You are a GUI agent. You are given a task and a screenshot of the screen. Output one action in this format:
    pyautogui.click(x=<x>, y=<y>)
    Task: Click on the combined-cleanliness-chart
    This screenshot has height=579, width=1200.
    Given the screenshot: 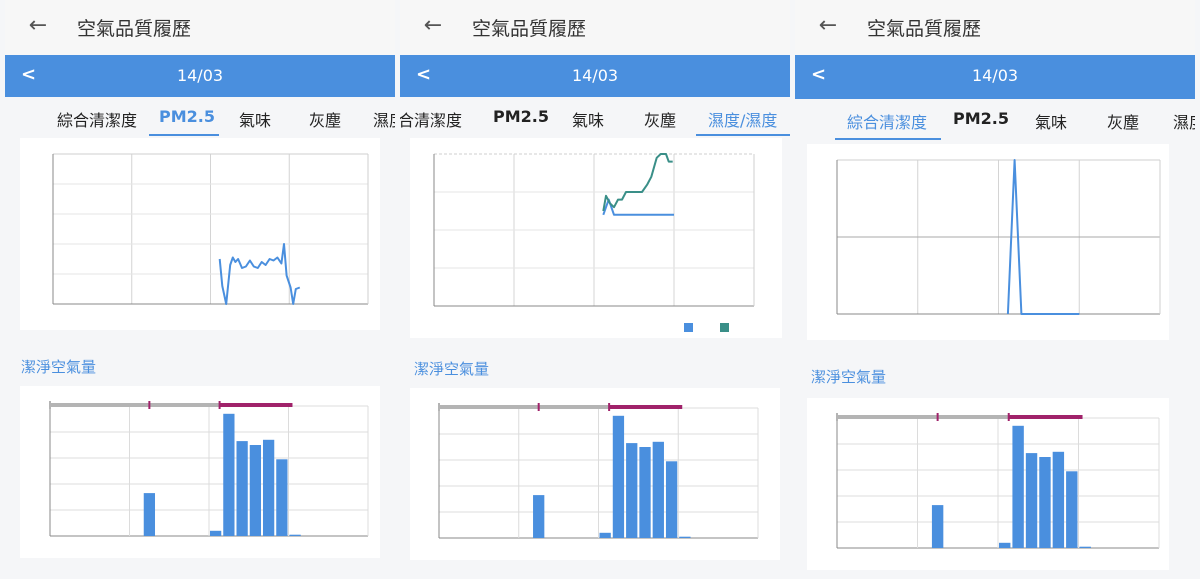 What is the action you would take?
    pyautogui.click(x=988, y=242)
    